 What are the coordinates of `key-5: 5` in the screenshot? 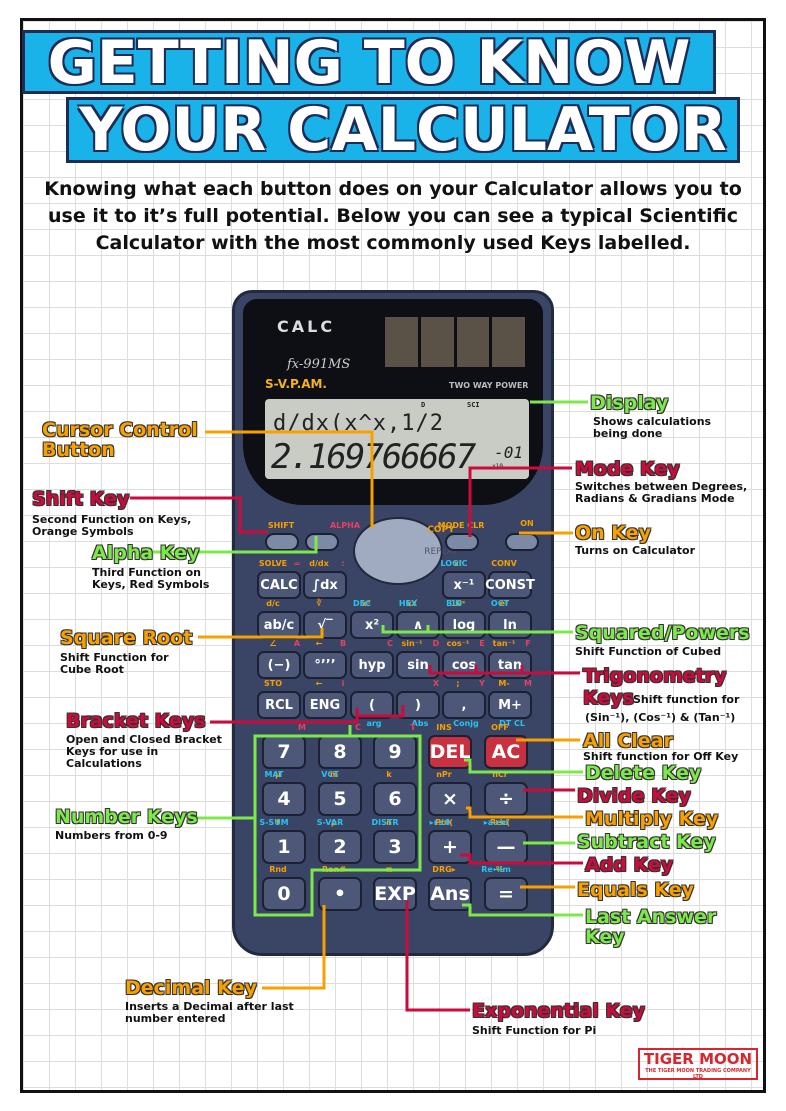 It's located at (340, 799).